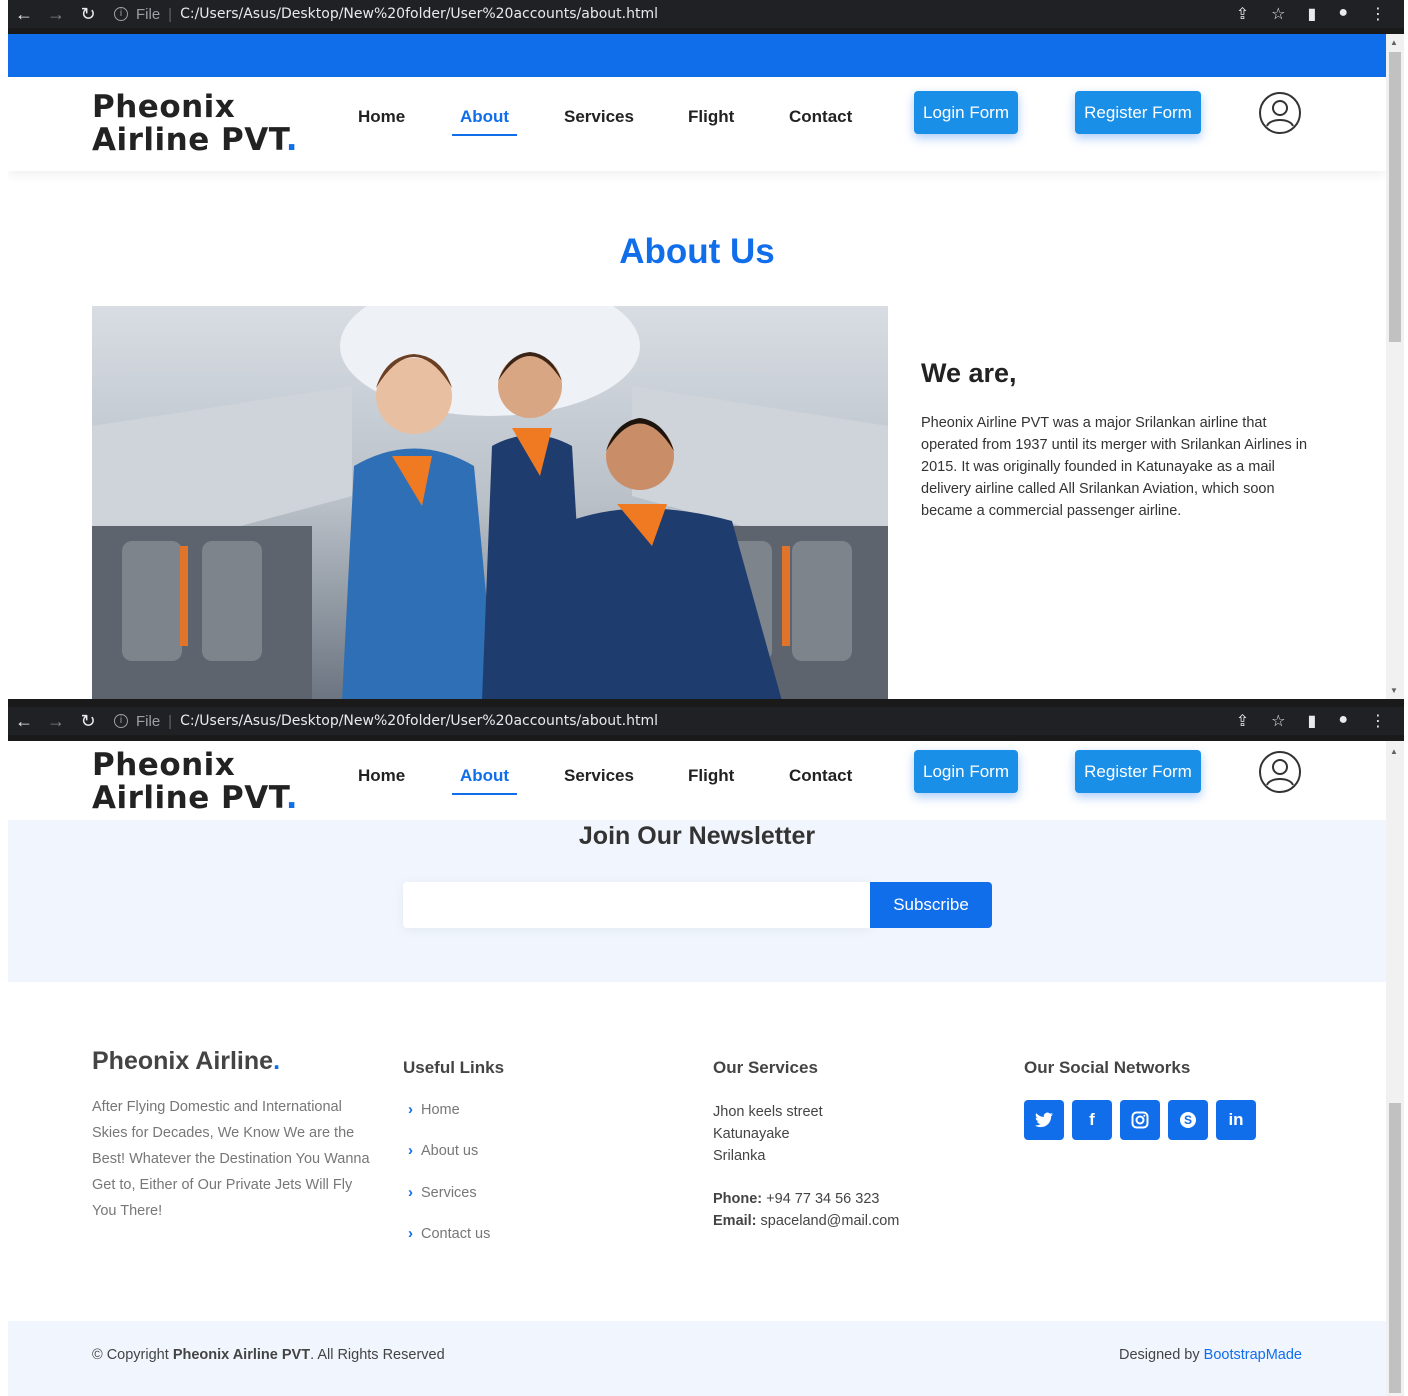 The image size is (1408, 1396). I want to click on subscribe-button: Subscribe, so click(931, 905).